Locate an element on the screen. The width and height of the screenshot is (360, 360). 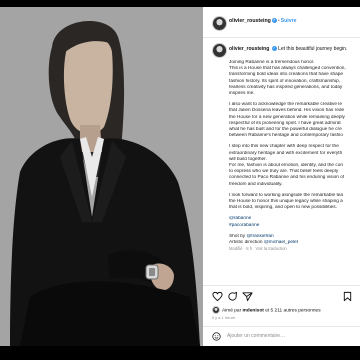
caption-username: olivier_rousteing is located at coordinates (249, 49).